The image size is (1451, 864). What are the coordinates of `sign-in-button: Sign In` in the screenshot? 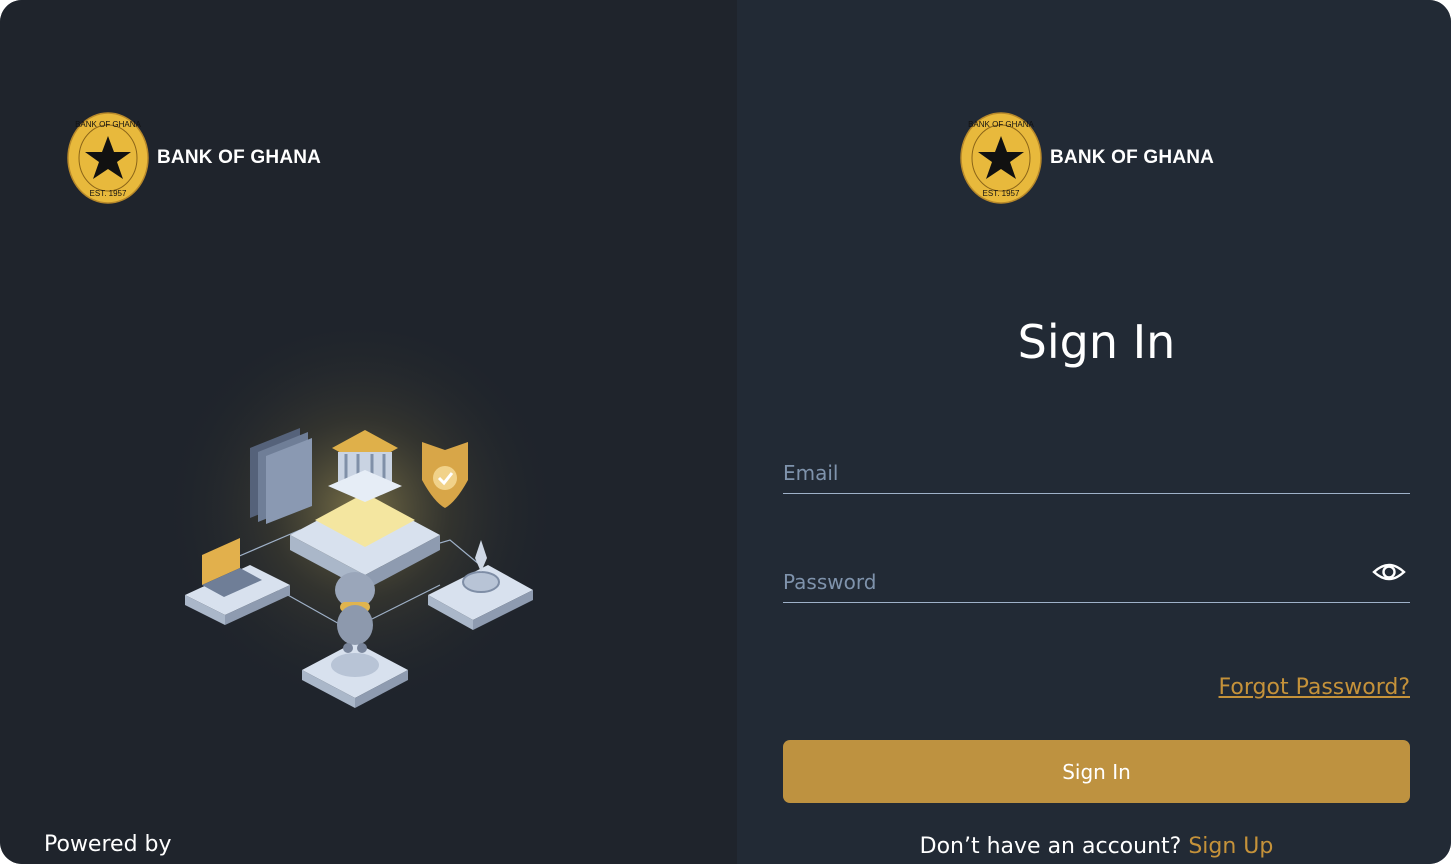 It's located at (1096, 771).